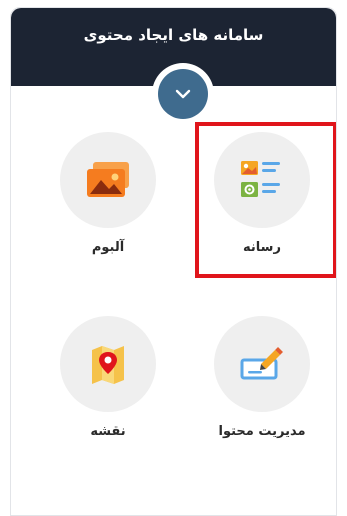 The height and width of the screenshot is (516, 347). I want to click on album-icon-circle, so click(108, 180).